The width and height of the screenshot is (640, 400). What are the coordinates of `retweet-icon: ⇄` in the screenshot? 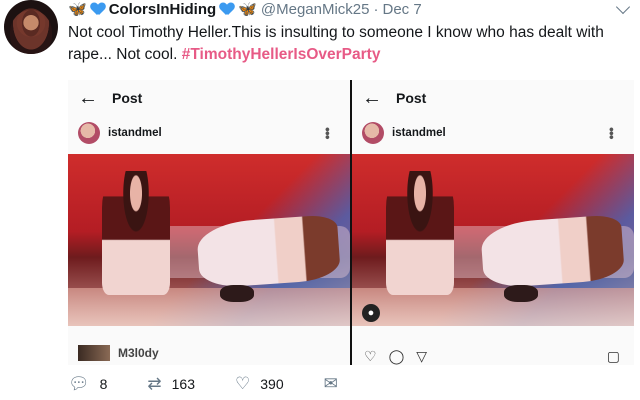 It's located at (154, 383).